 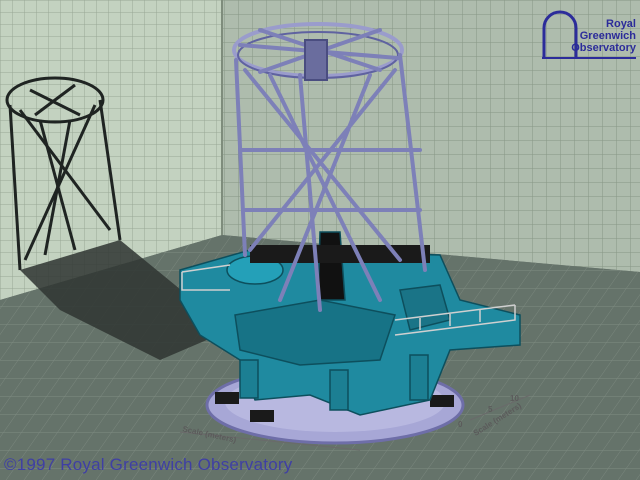 What do you see at coordinates (621, 24) in the screenshot?
I see `logo-line-1: Royal` at bounding box center [621, 24].